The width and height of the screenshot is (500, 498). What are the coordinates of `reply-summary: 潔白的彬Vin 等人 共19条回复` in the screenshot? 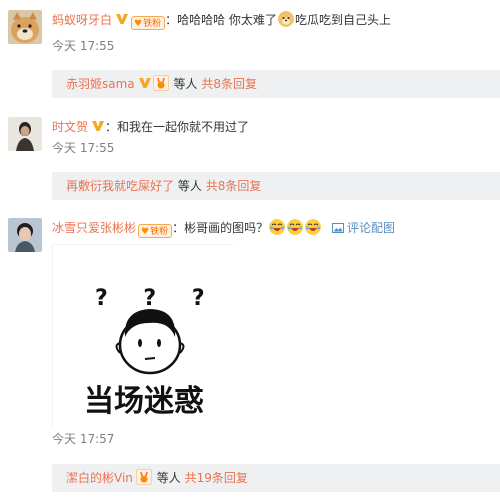 It's located at (276, 478).